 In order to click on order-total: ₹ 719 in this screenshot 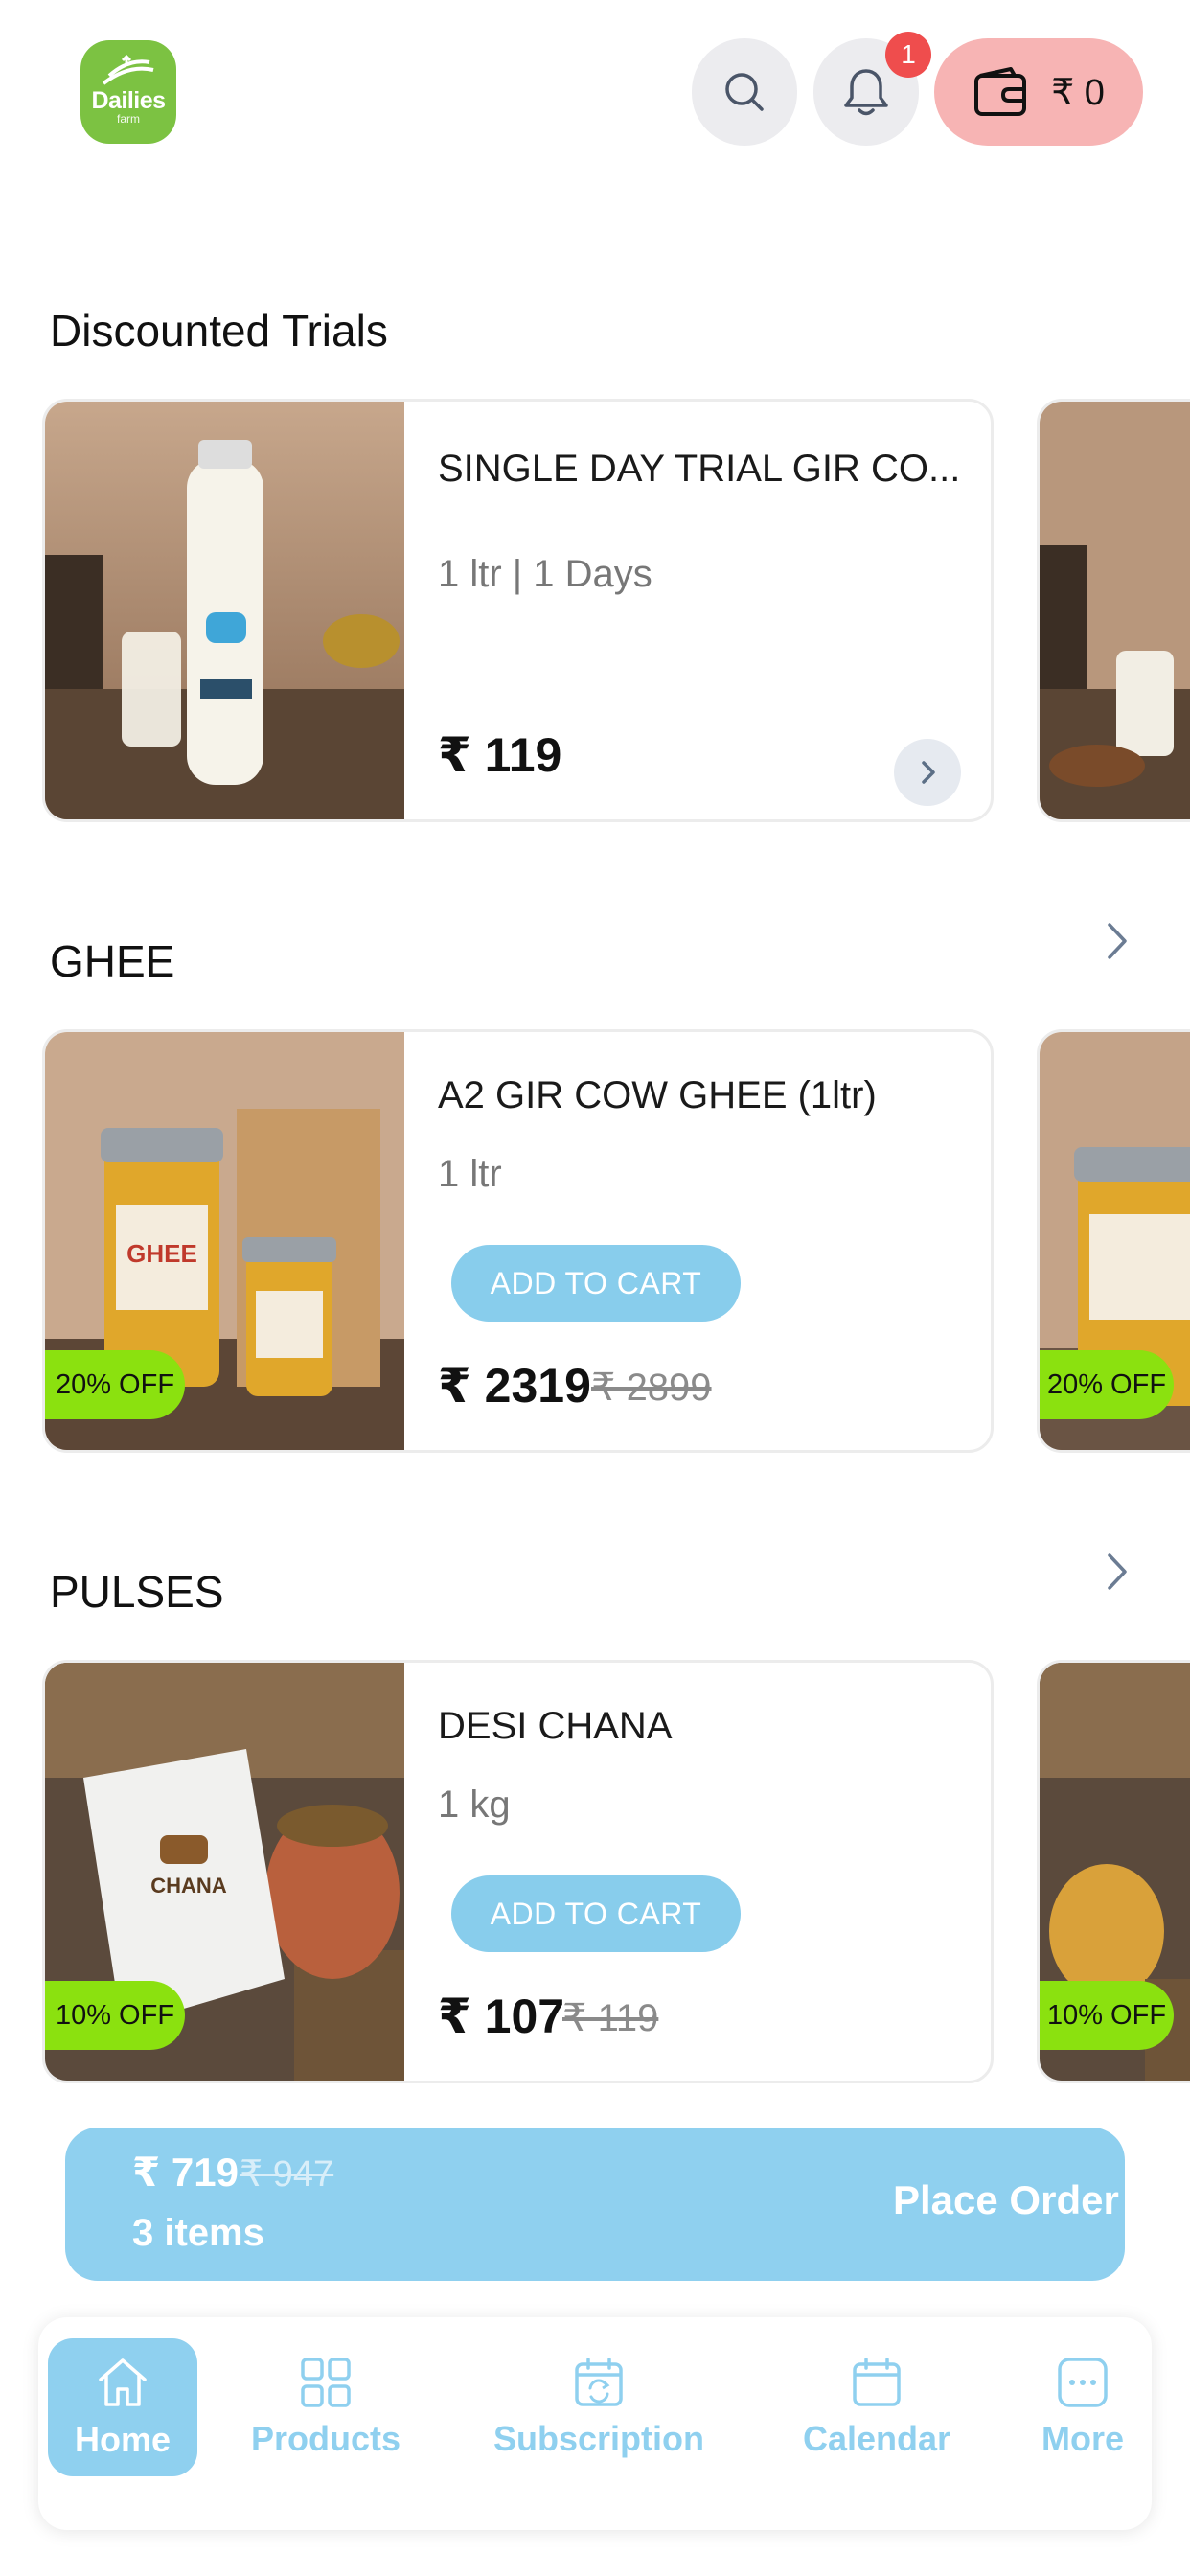, I will do `click(186, 2172)`.